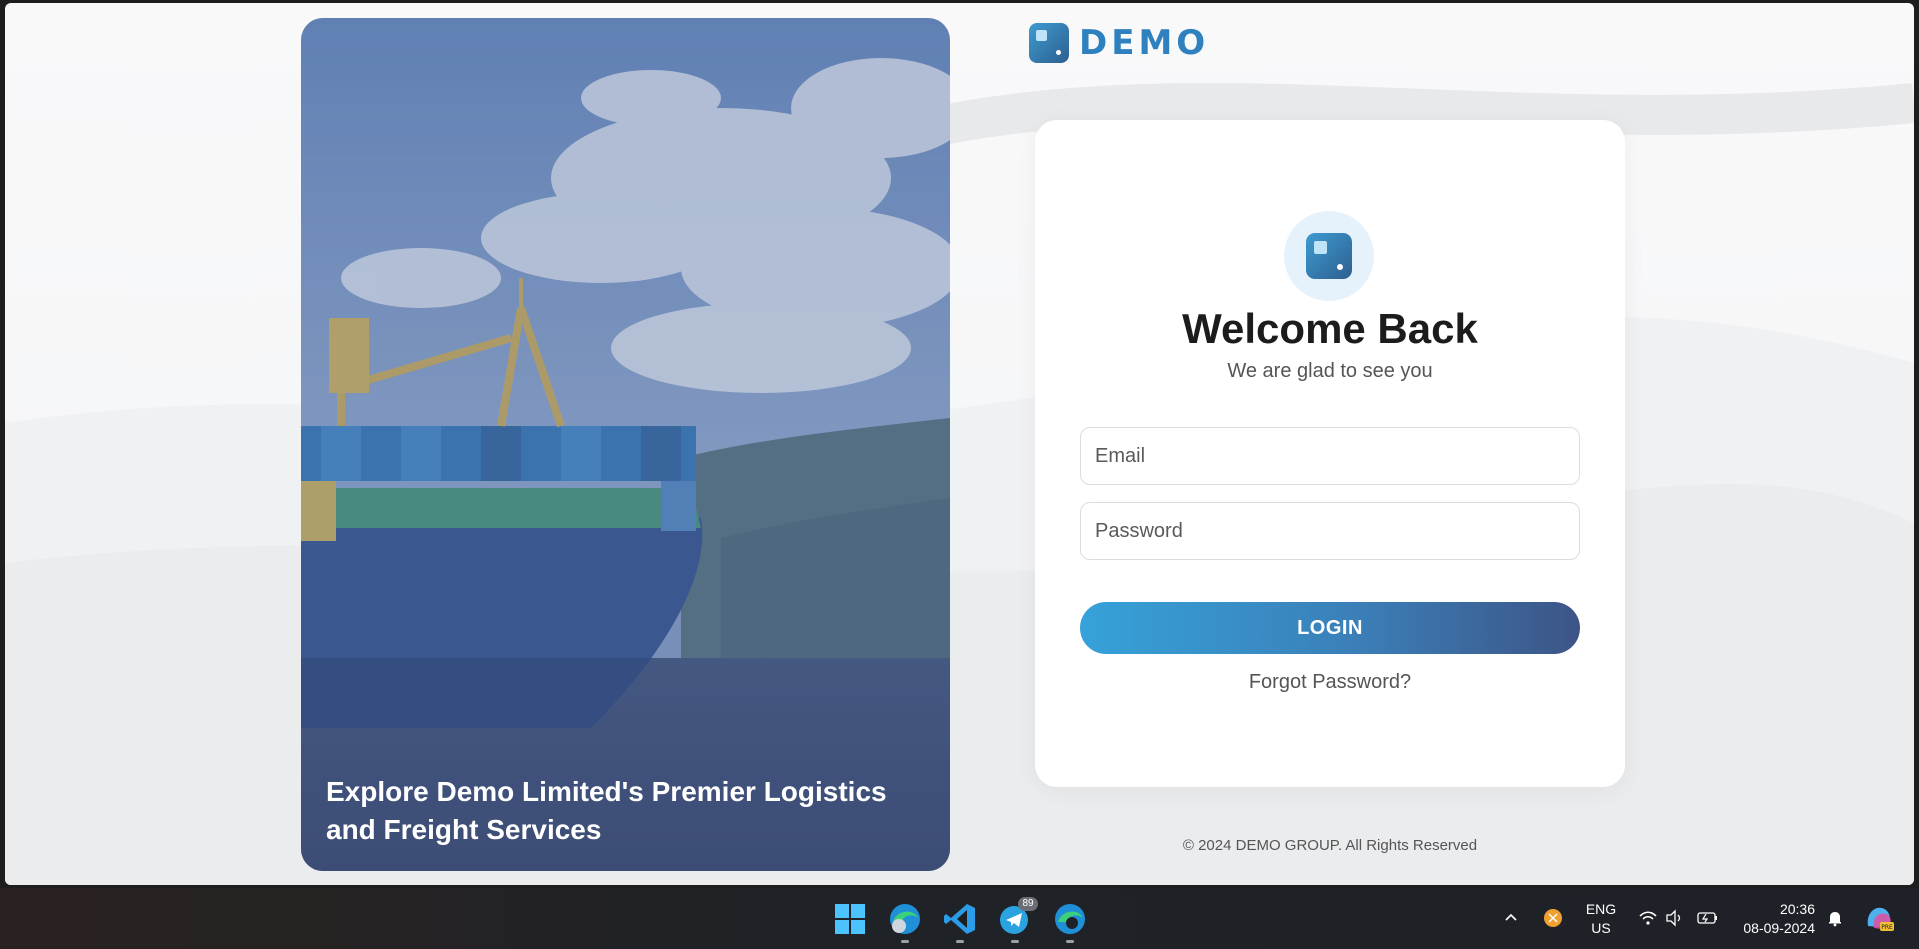 The width and height of the screenshot is (1919, 949). I want to click on email-field, so click(1330, 456).